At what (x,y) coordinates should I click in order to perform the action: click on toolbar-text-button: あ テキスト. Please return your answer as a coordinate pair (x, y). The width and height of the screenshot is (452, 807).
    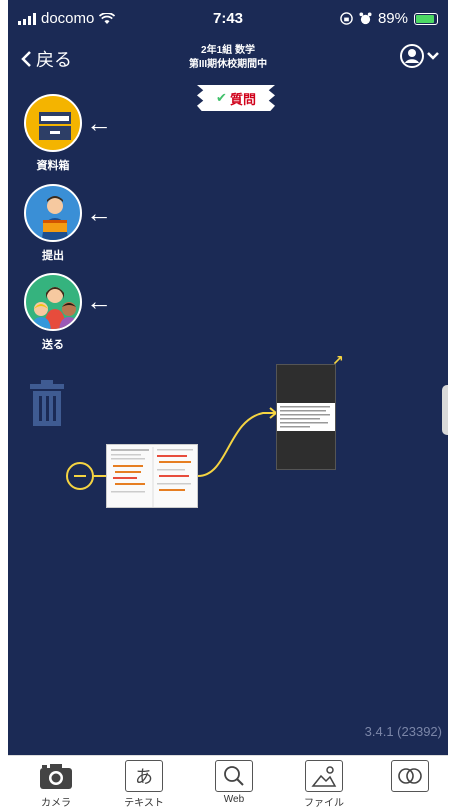
    Looking at the image, I should click on (144, 783).